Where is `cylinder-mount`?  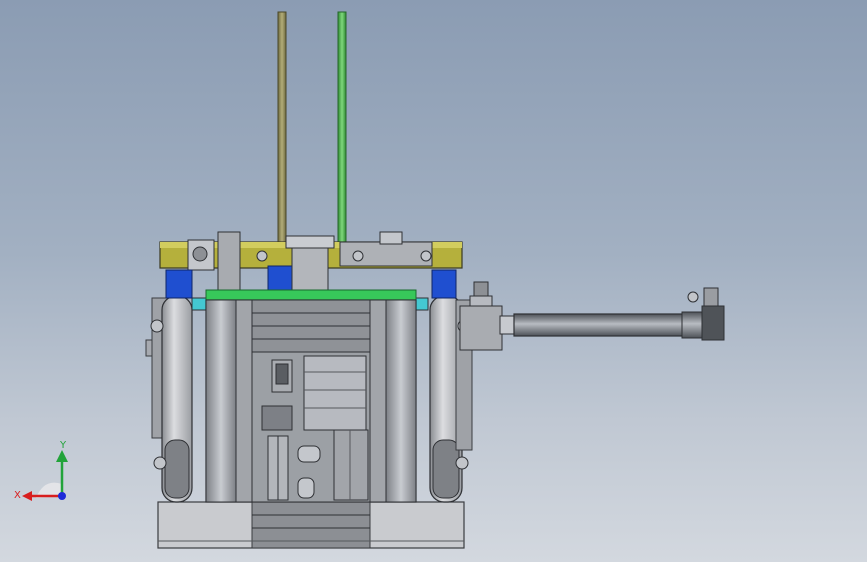 cylinder-mount is located at coordinates (481, 328).